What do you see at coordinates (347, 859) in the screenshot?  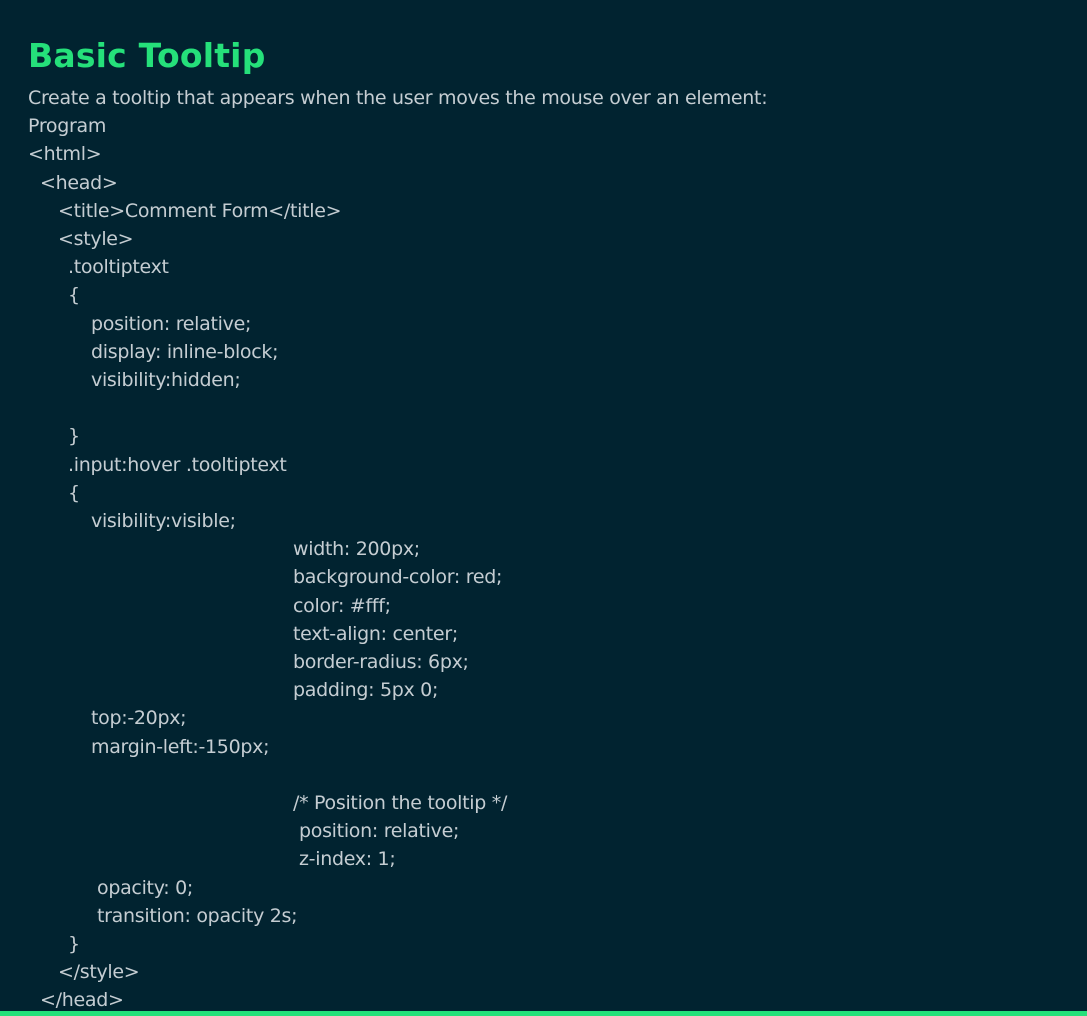 I see `code-line: z-index: 1;` at bounding box center [347, 859].